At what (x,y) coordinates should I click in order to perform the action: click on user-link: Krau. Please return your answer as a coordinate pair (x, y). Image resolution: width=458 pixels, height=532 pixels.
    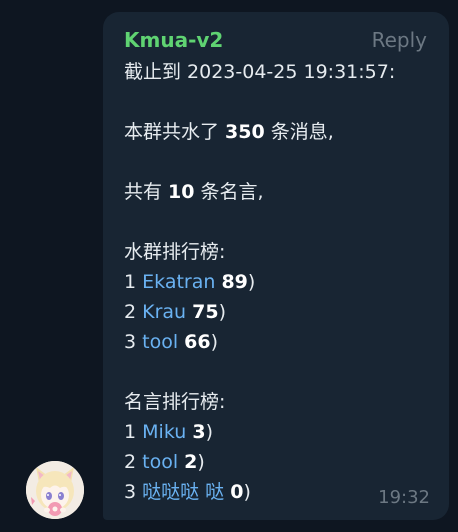
    Looking at the image, I should click on (164, 312).